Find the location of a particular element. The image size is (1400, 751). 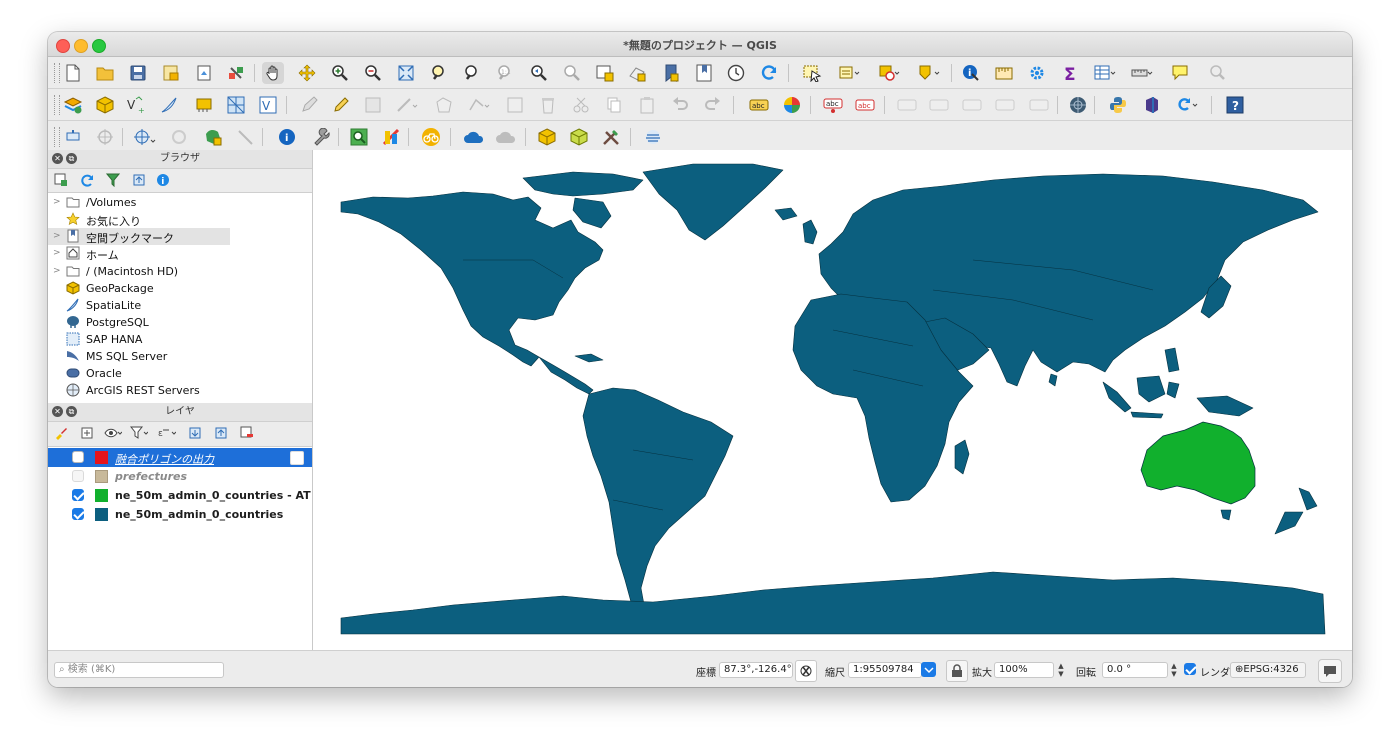

cloud-icon is located at coordinates (474, 137).